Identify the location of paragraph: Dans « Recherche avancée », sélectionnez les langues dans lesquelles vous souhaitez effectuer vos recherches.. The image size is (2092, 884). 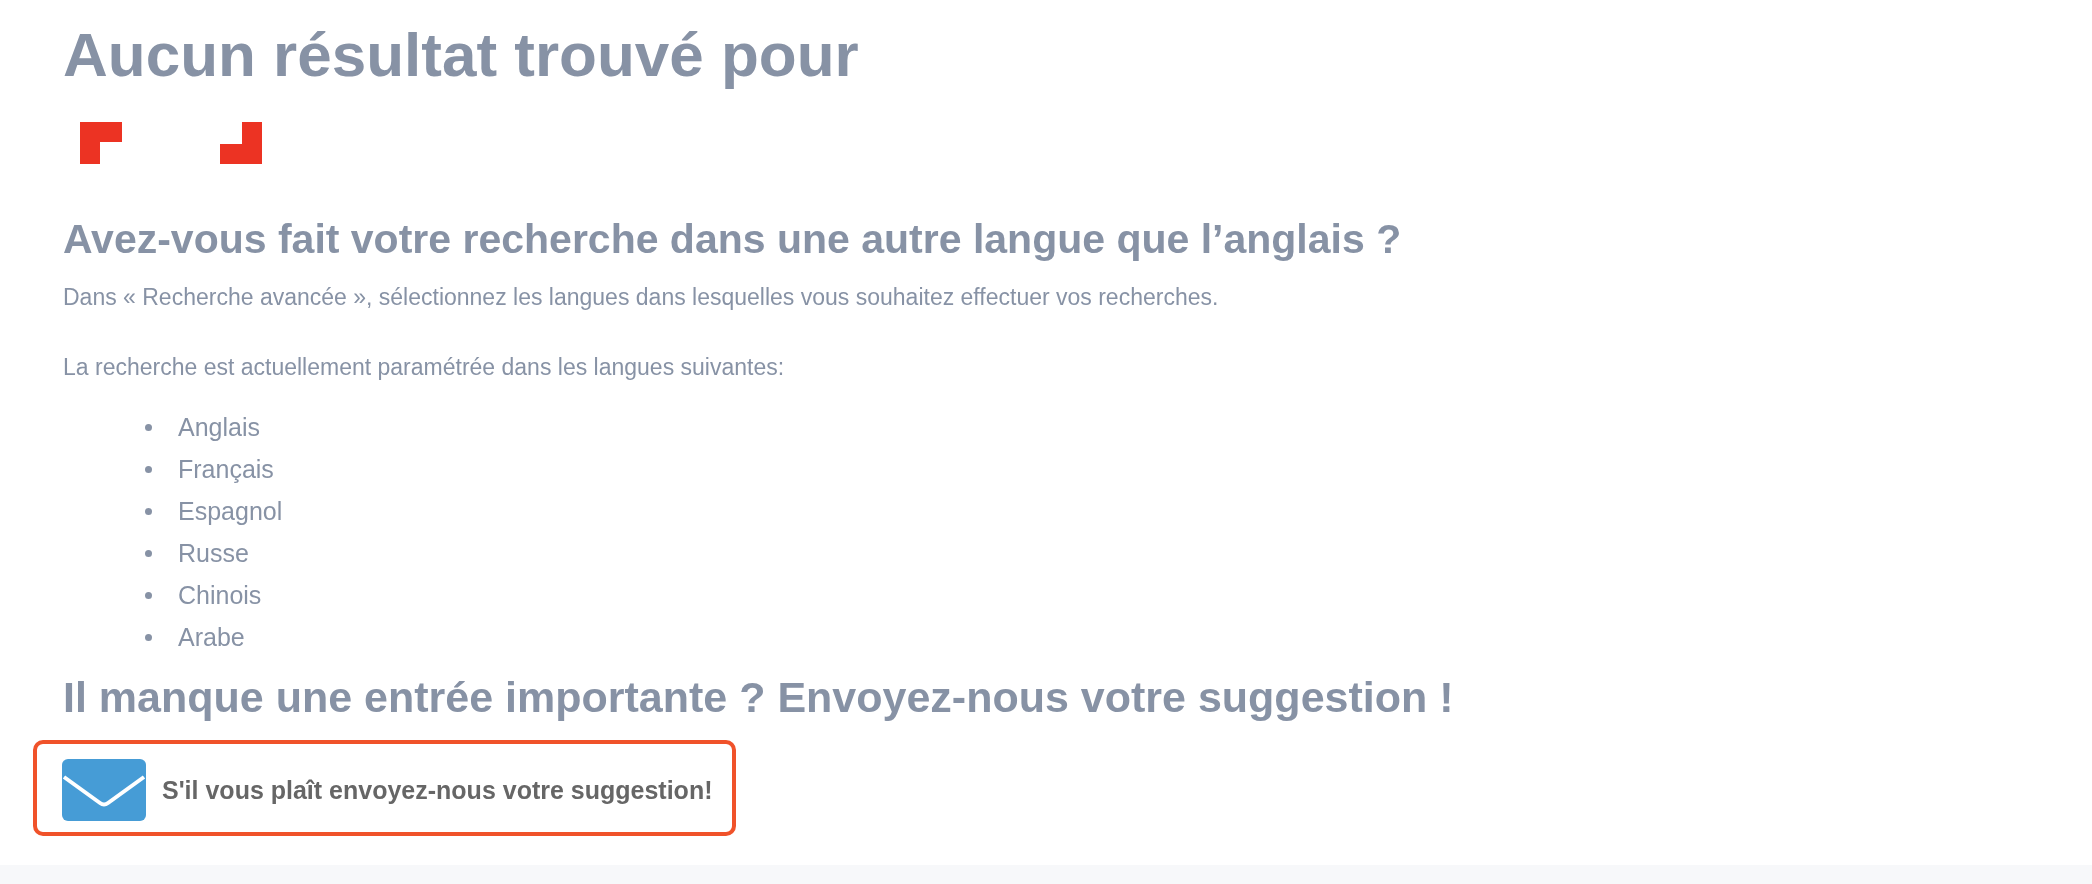
(641, 297).